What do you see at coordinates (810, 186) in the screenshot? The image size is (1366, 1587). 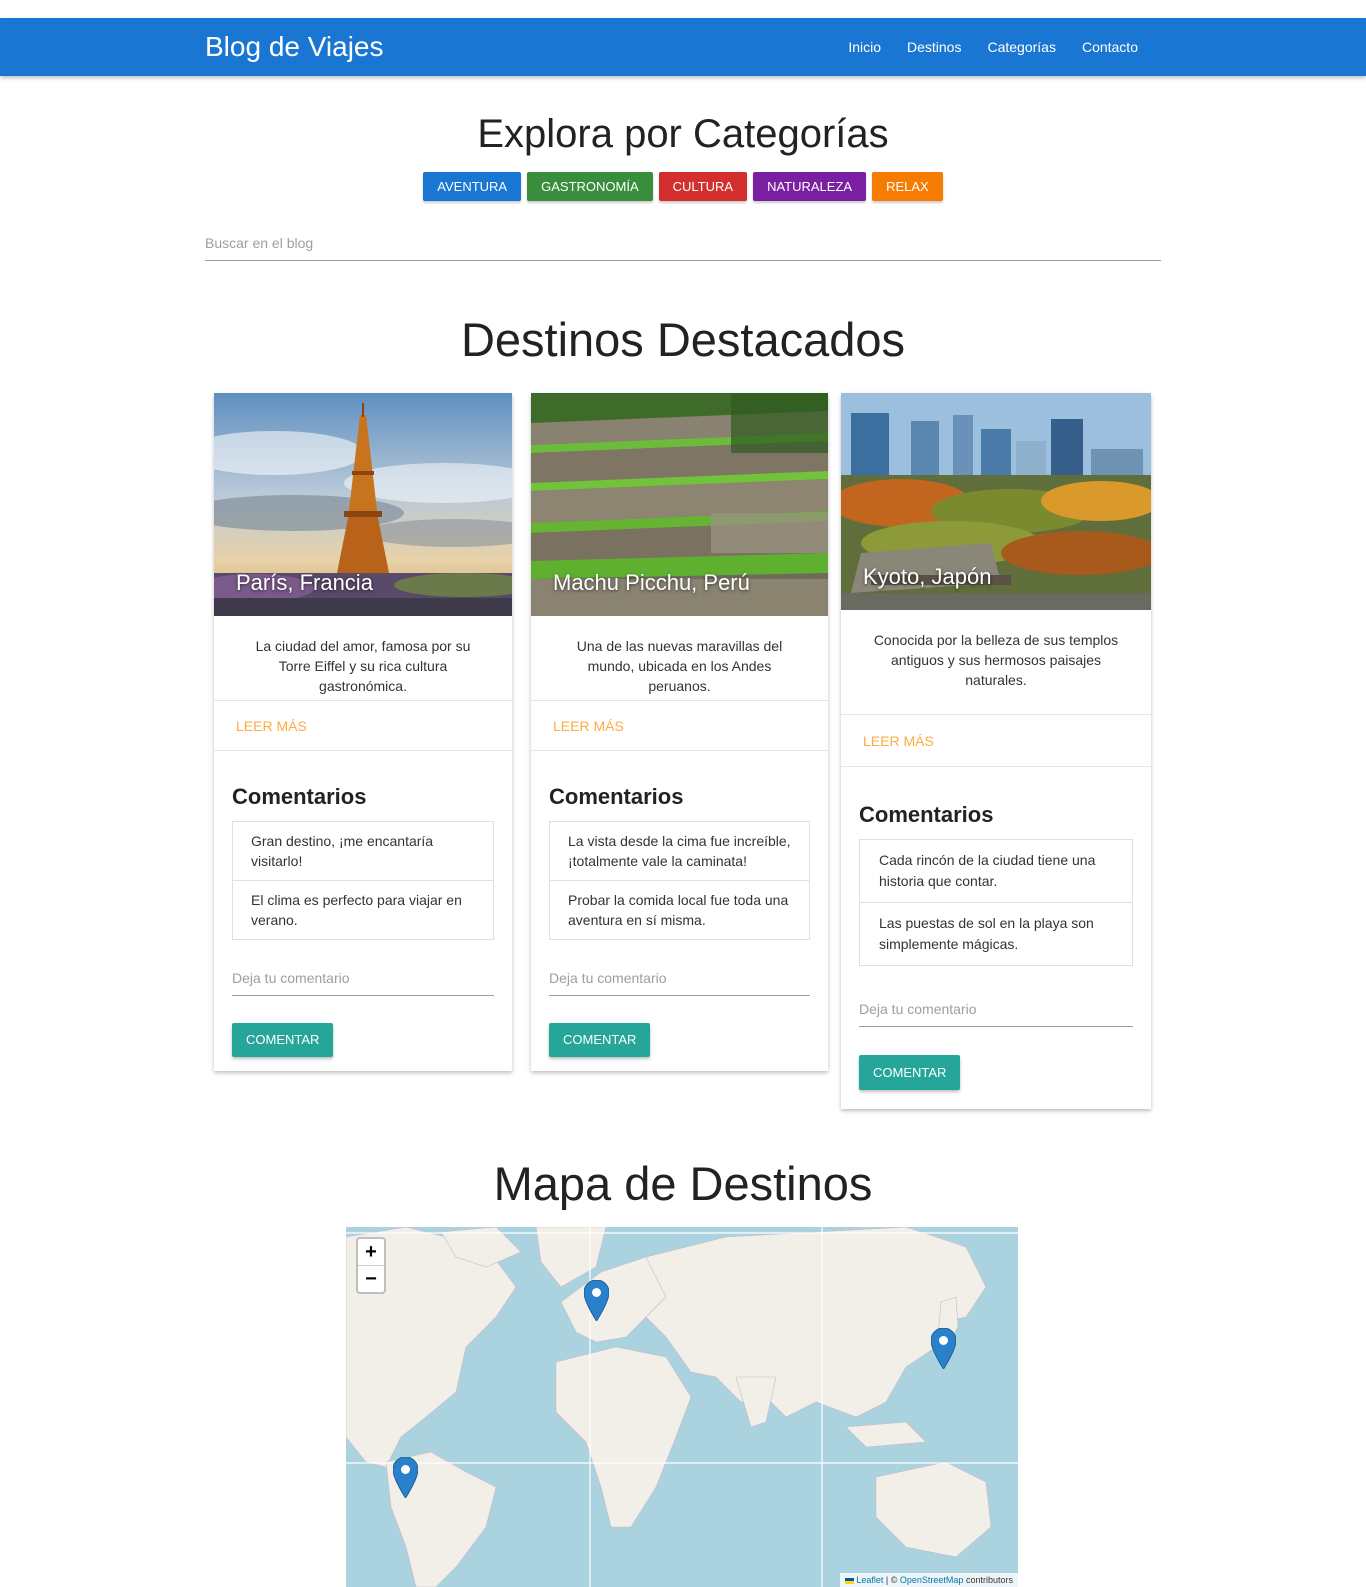 I see `chip-naturaleza: Naturaleza` at bounding box center [810, 186].